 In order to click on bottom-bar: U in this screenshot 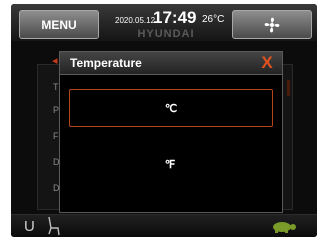, I will do `click(164, 225)`.